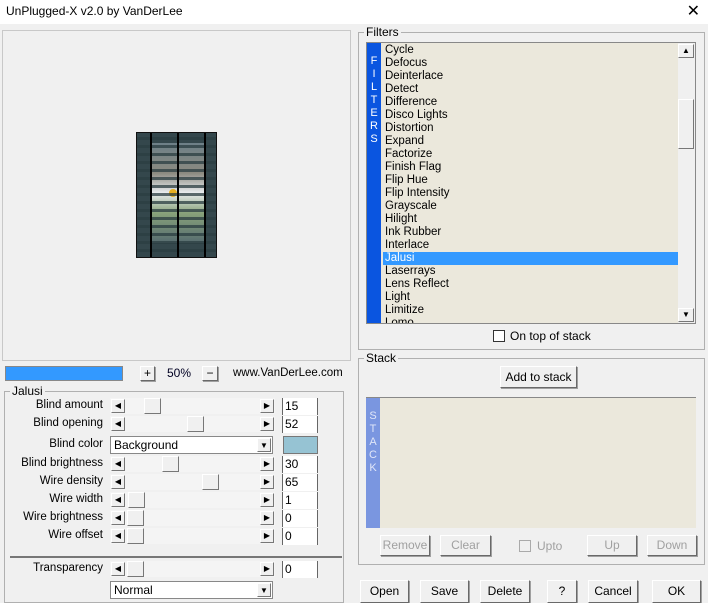 The width and height of the screenshot is (708, 603). I want to click on website-link: www.VanDerLee.com, so click(288, 373).